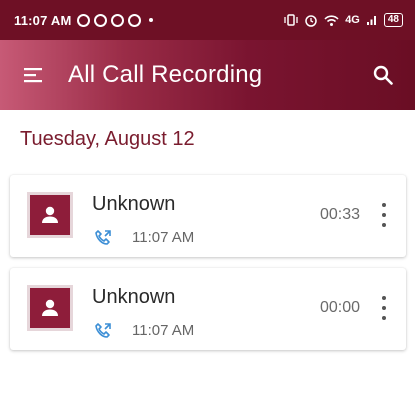 The image size is (415, 400). I want to click on date-header: Tuesday, August 12, so click(107, 139).